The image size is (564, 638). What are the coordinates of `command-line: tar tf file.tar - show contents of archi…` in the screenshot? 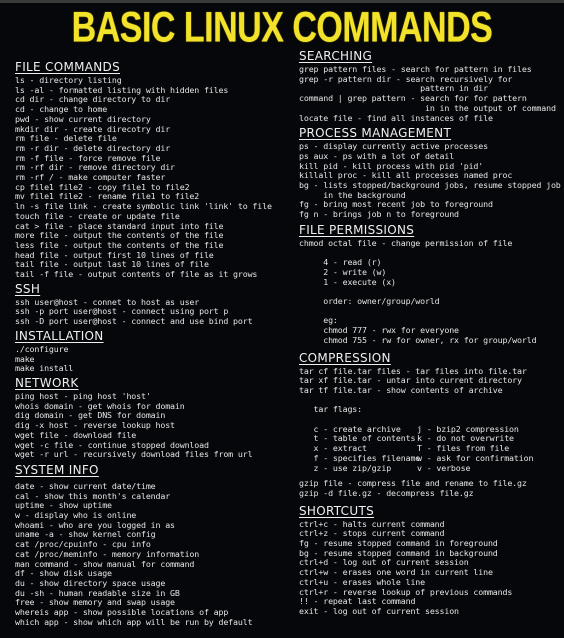 It's located at (401, 389).